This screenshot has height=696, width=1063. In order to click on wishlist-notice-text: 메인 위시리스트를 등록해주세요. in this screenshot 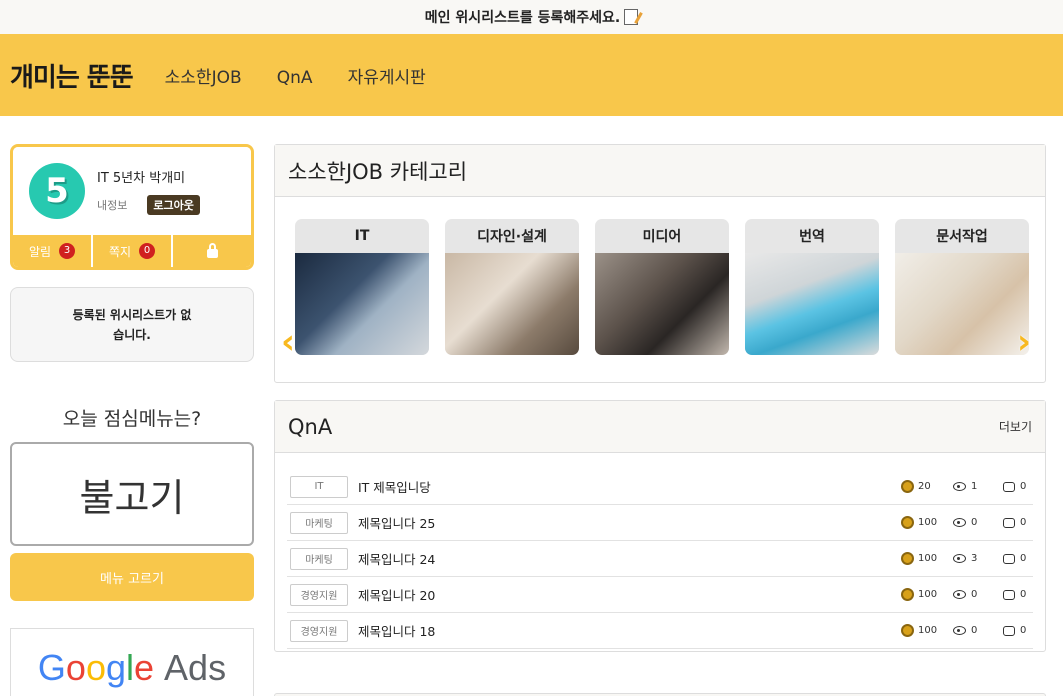, I will do `click(522, 18)`.